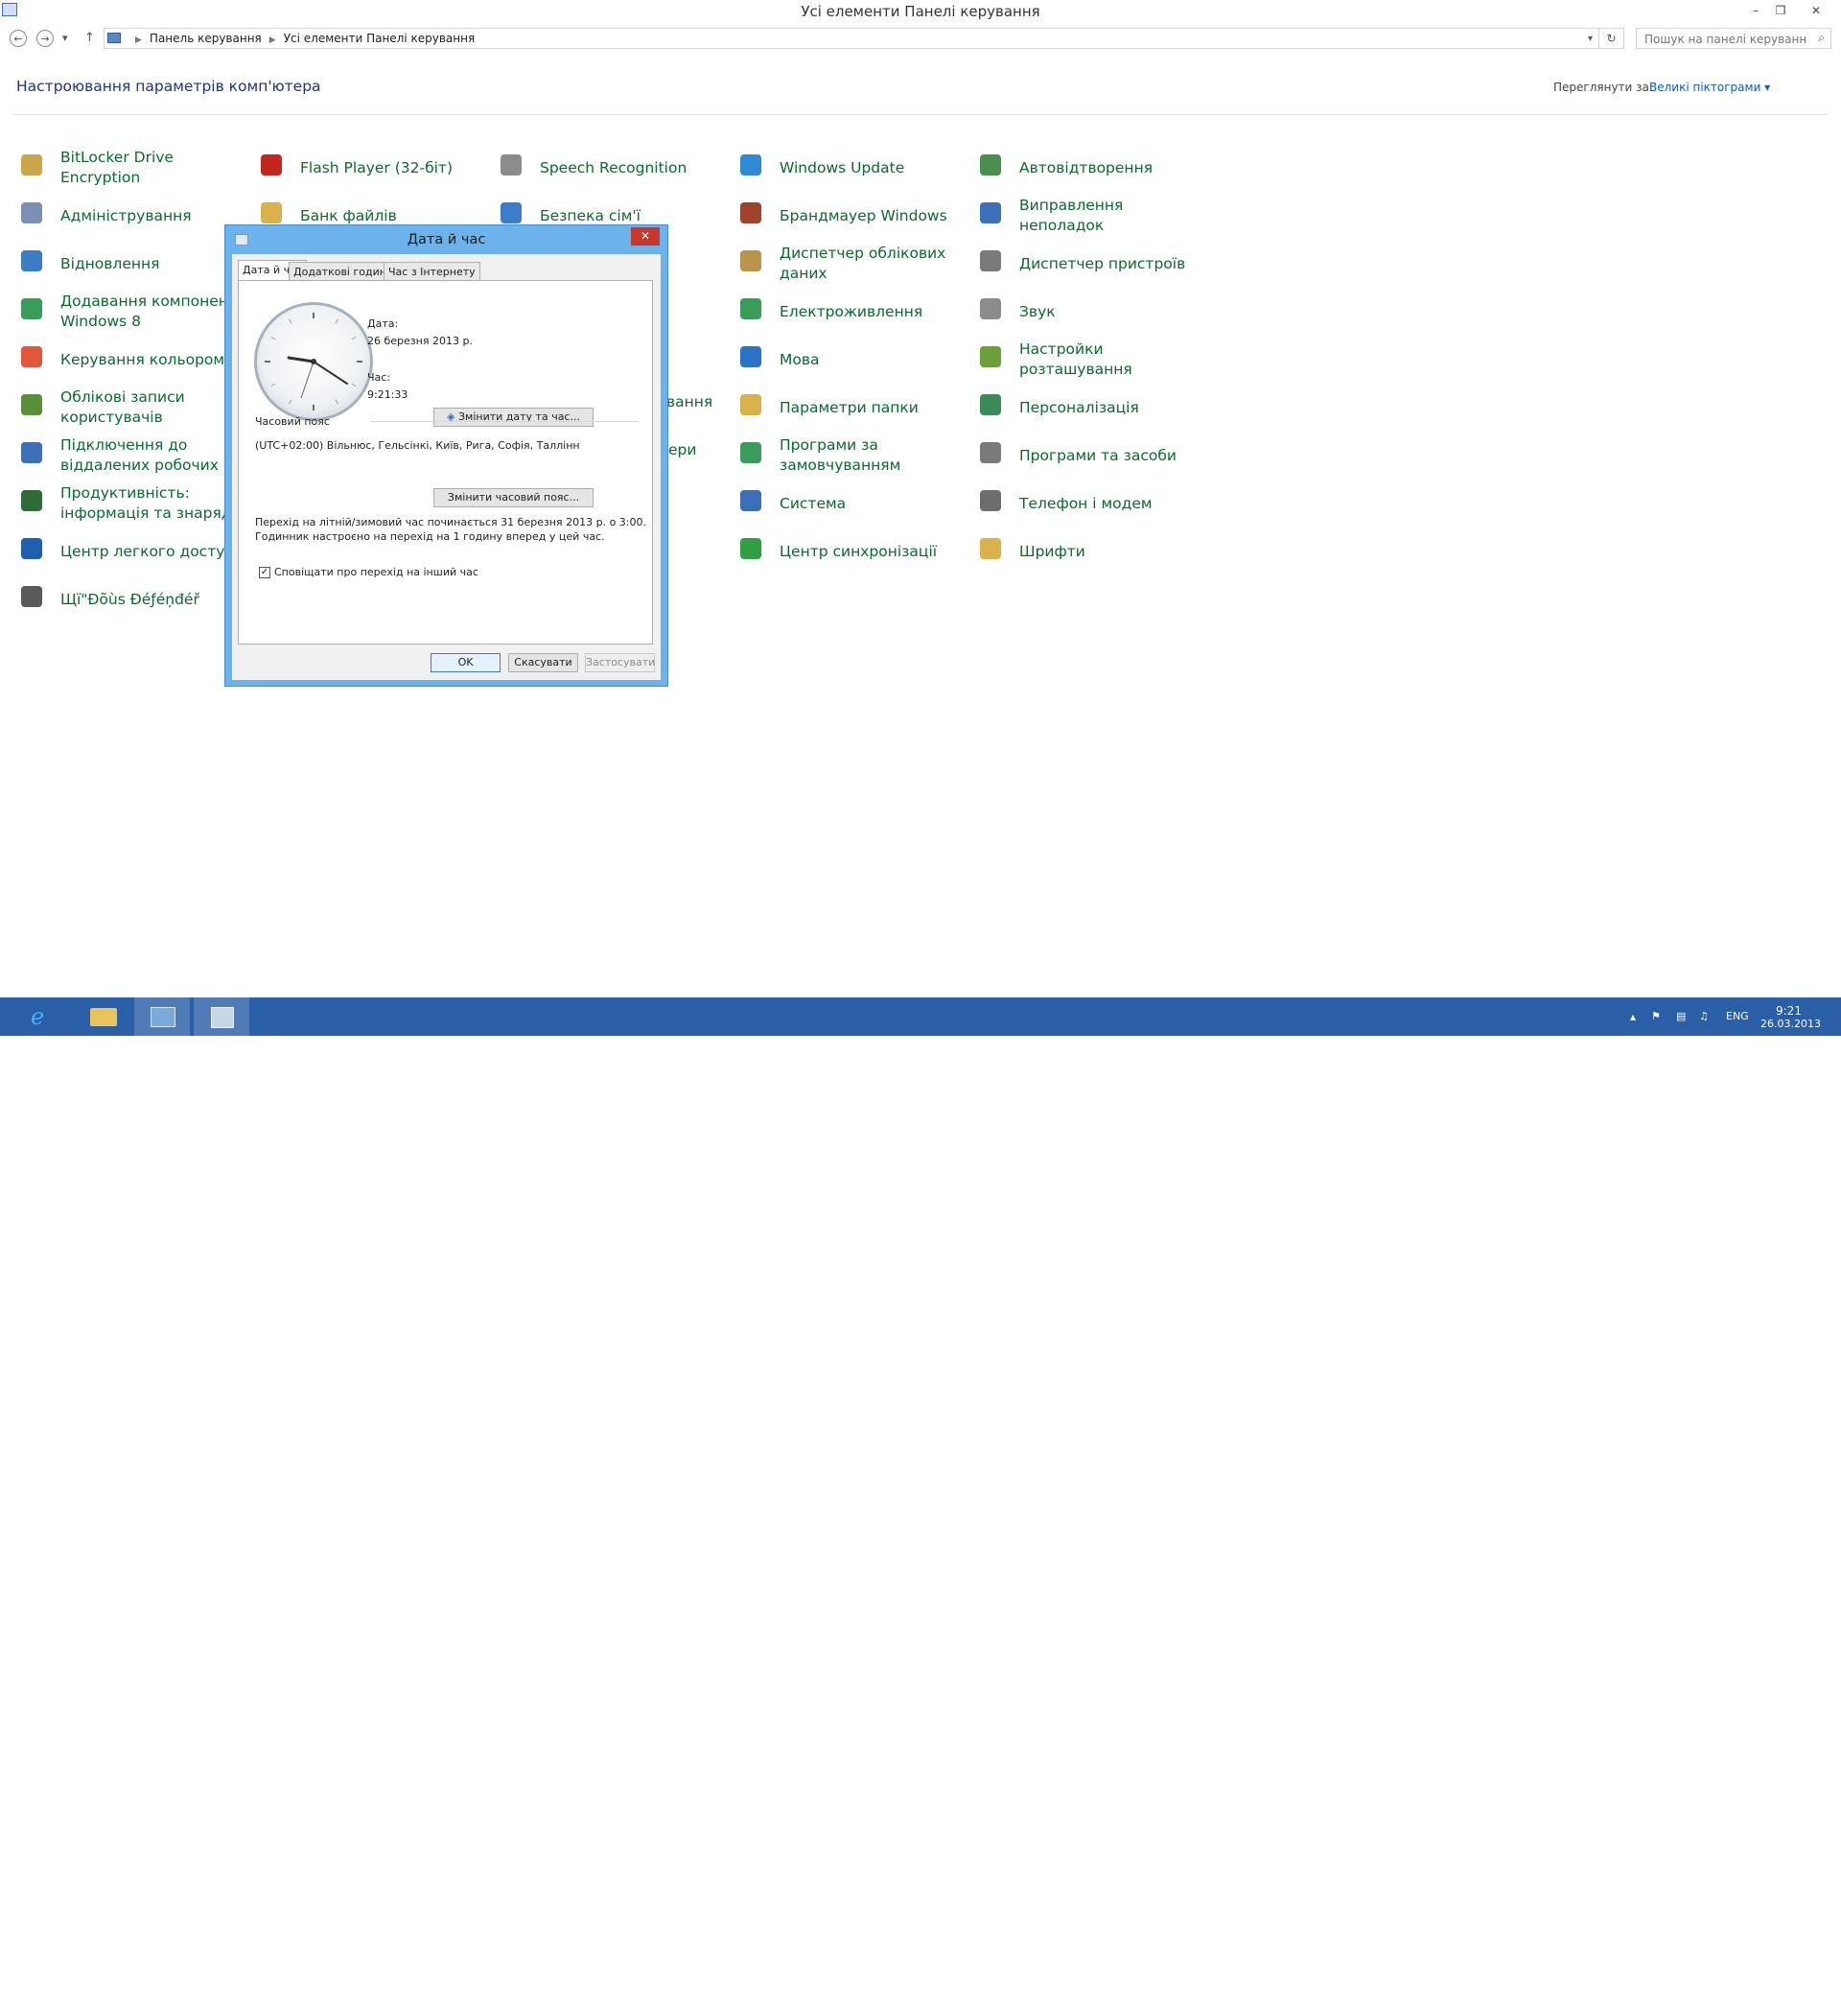 The height and width of the screenshot is (2016, 1841). Describe the element at coordinates (162, 1017) in the screenshot. I see `control-panel-taskbar-button` at that location.